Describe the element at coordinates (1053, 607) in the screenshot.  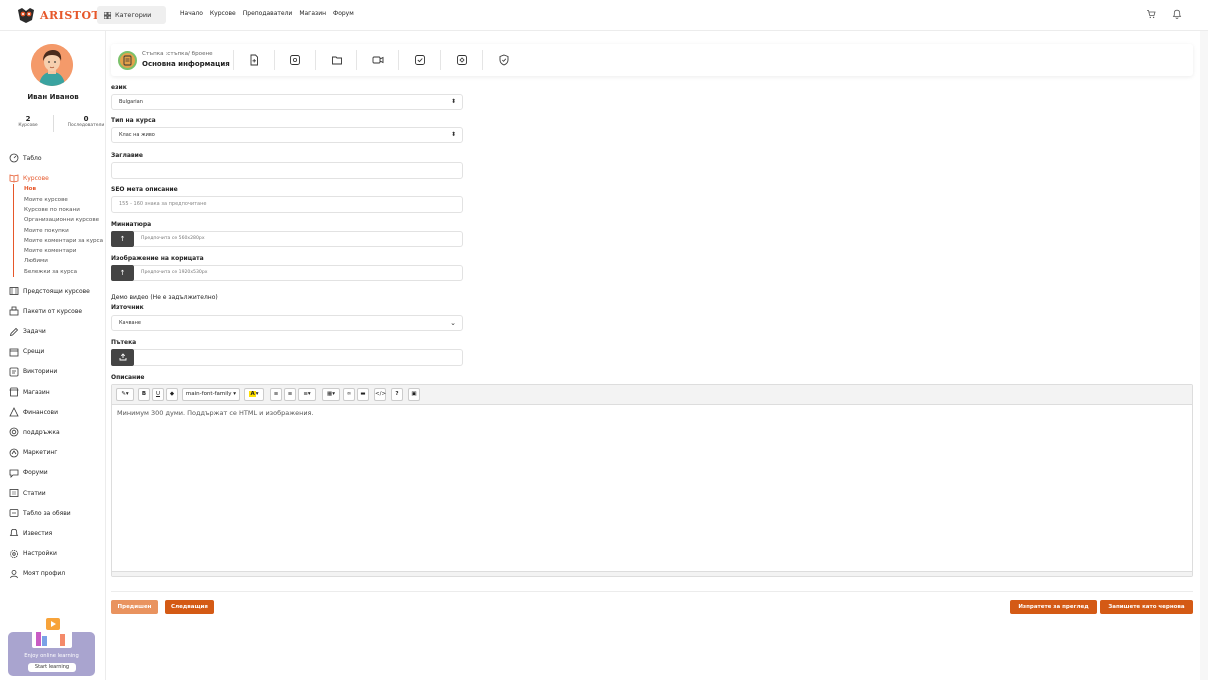
I see `send-for-review-button: Изпратете за преглед` at that location.